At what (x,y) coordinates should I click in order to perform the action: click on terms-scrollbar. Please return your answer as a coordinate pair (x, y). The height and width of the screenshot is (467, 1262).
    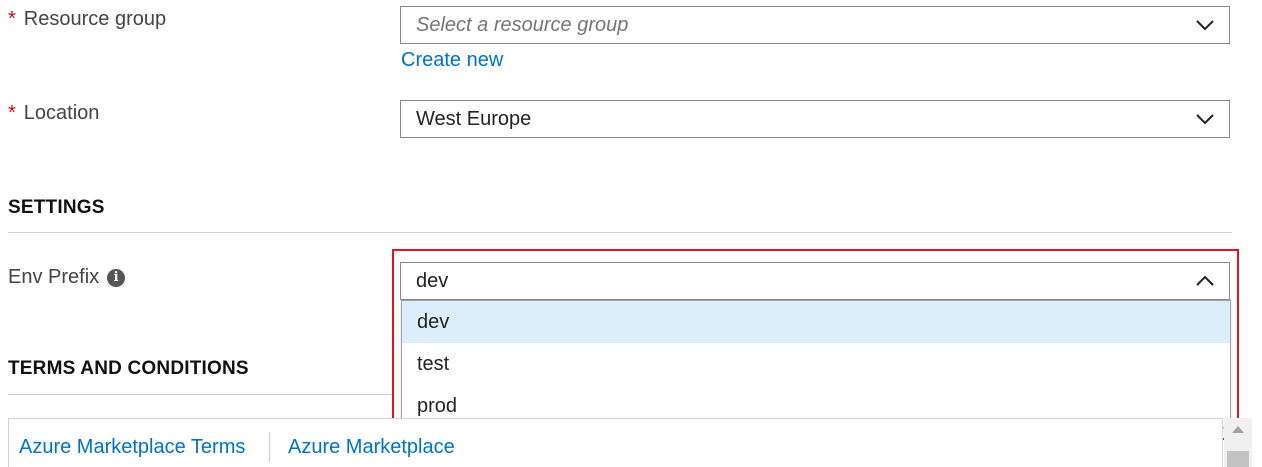
    Looking at the image, I should click on (1238, 442).